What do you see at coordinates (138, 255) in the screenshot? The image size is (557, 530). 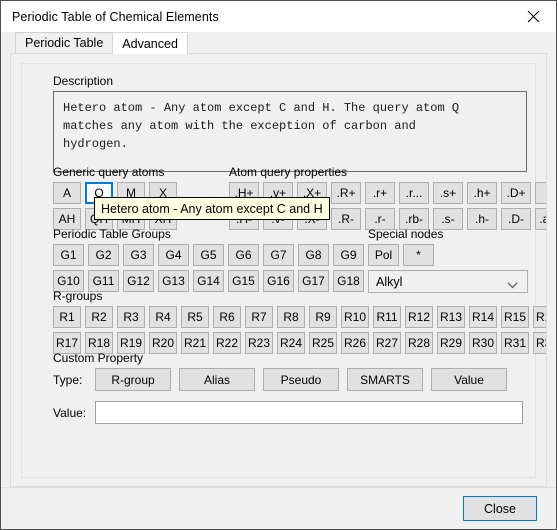 I see `ptg-button-g3: G3` at bounding box center [138, 255].